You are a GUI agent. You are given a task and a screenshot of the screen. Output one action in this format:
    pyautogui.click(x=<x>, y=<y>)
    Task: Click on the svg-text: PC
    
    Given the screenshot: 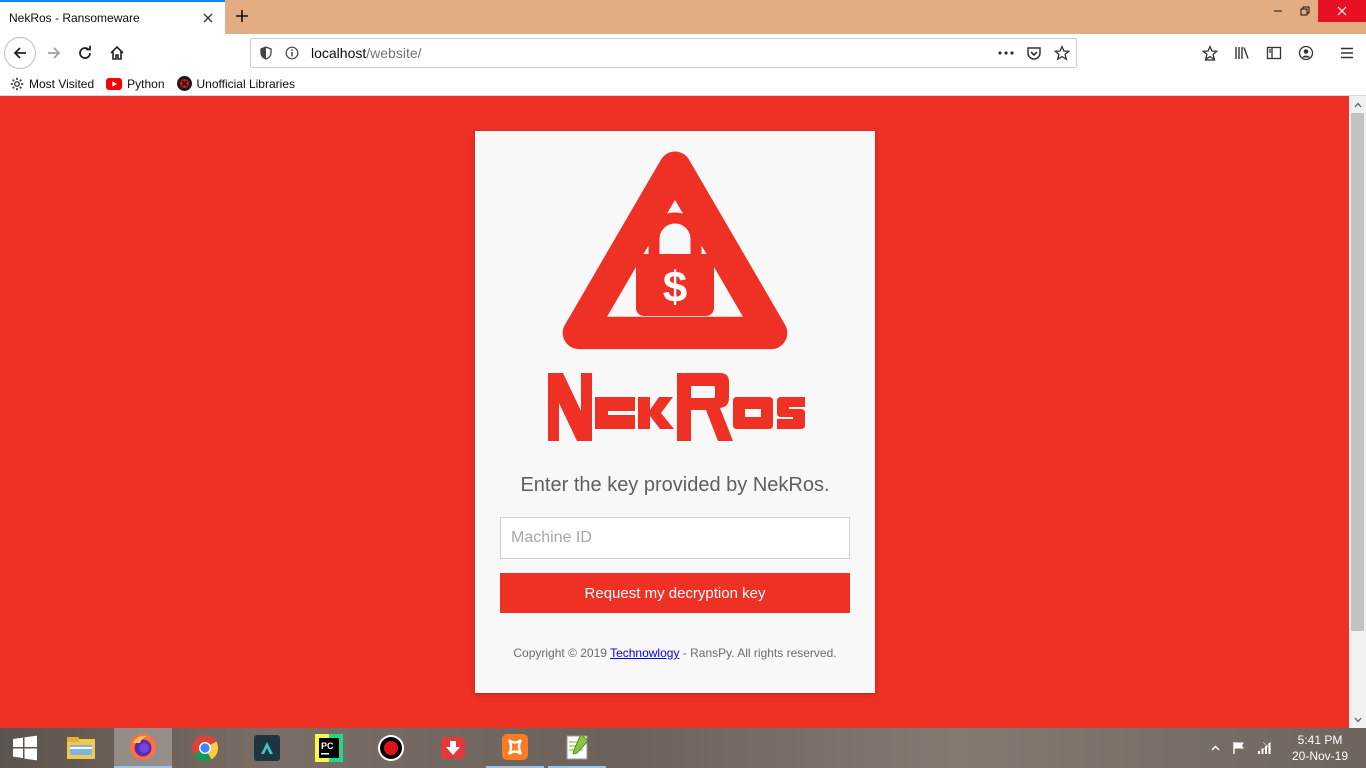 What is the action you would take?
    pyautogui.click(x=327, y=746)
    